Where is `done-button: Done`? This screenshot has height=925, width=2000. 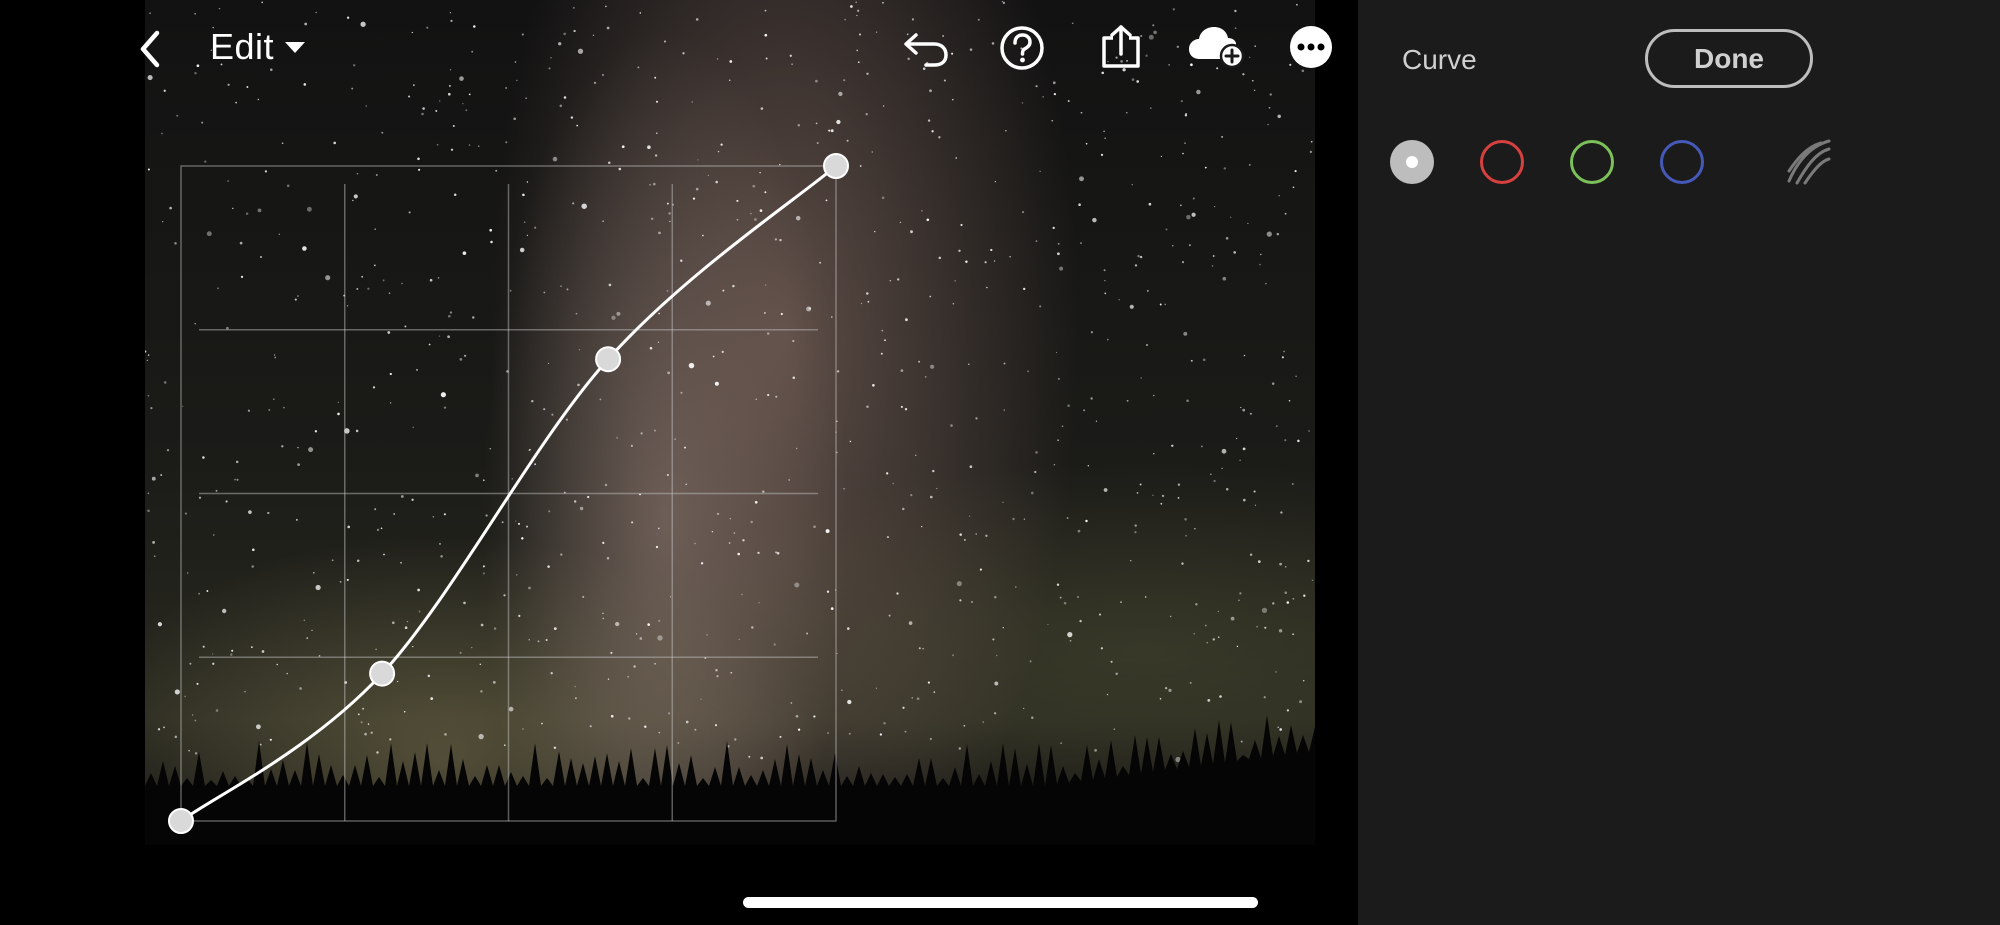 done-button: Done is located at coordinates (1729, 58).